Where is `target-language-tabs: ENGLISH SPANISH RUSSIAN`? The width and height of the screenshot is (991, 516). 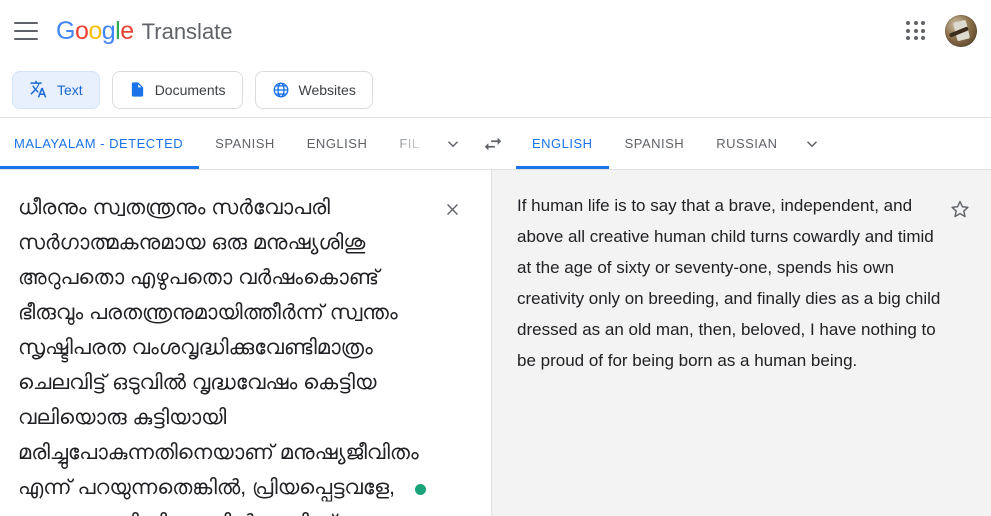 target-language-tabs: ENGLISH SPANISH RUSSIAN is located at coordinates (753, 143).